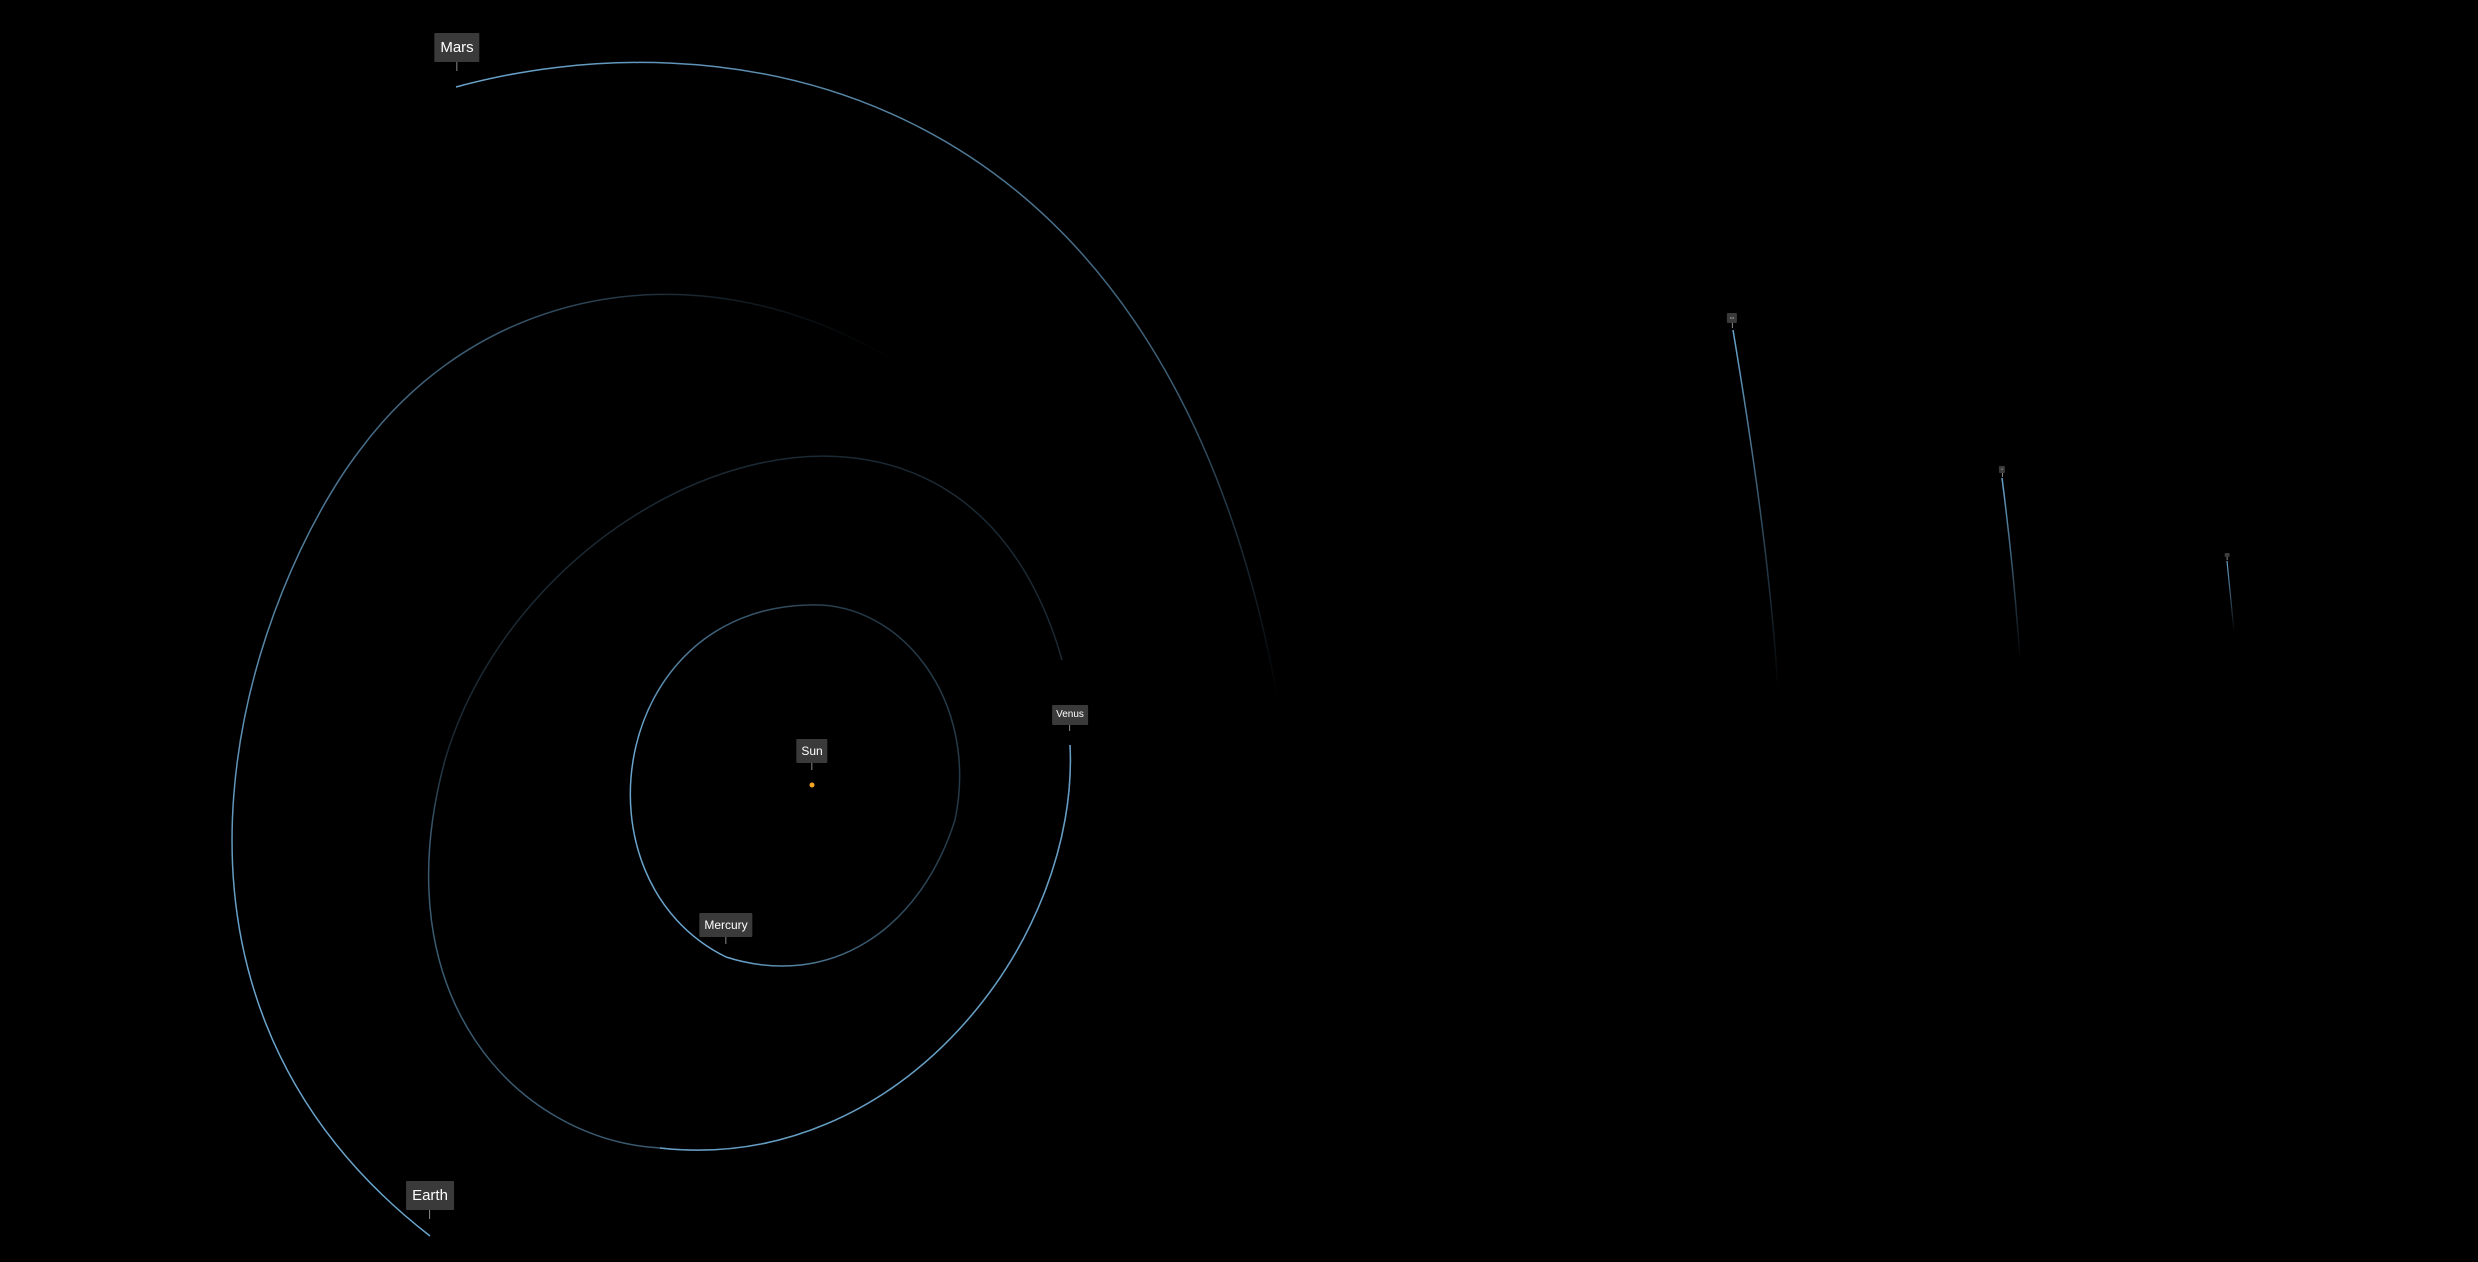 This screenshot has width=2478, height=1262. I want to click on label-far-body-1-text: •••, so click(1732, 318).